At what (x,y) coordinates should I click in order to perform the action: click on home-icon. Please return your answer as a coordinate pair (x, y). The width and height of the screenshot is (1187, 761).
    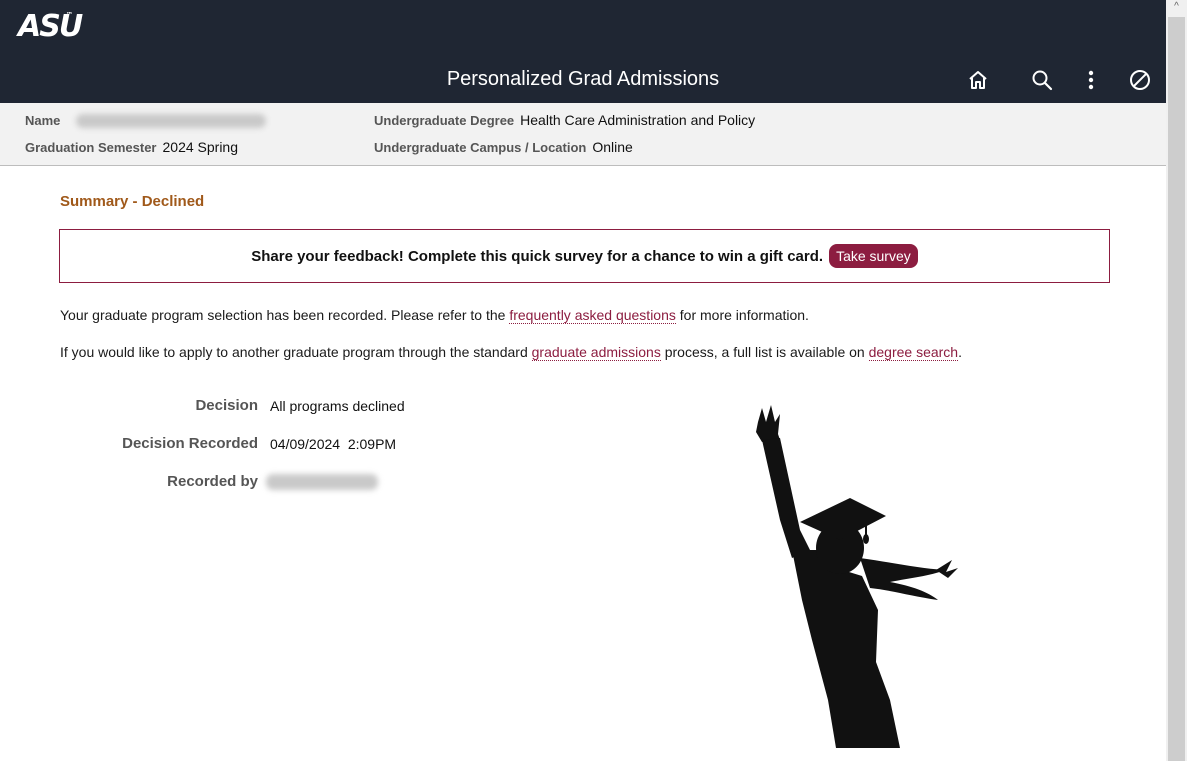
    Looking at the image, I should click on (978, 80).